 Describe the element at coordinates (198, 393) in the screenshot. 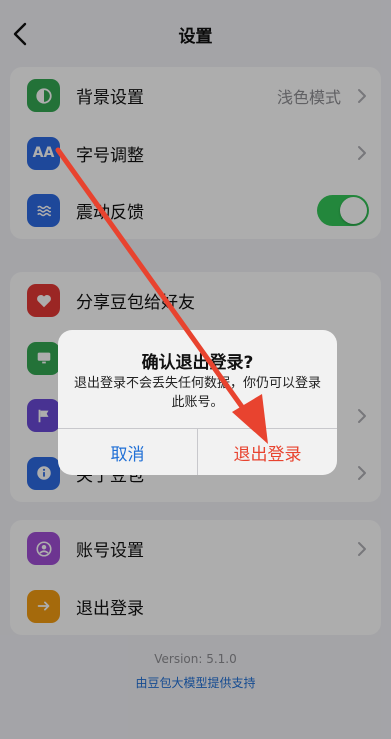

I see `dialog-message: 退出登录不会丢失任何数据，你仍可以登录此账号。` at that location.